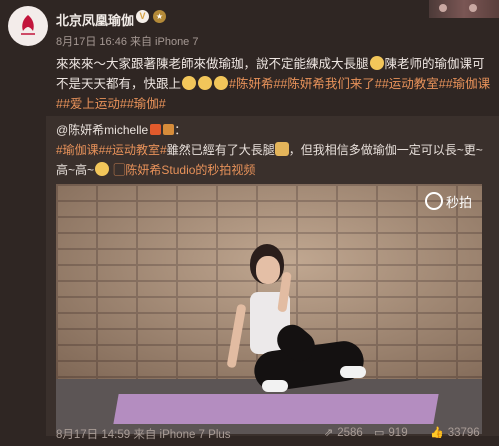 The image size is (499, 446). Describe the element at coordinates (95, 19) in the screenshot. I see `author-name: 北京凤凰瑜伽` at that location.